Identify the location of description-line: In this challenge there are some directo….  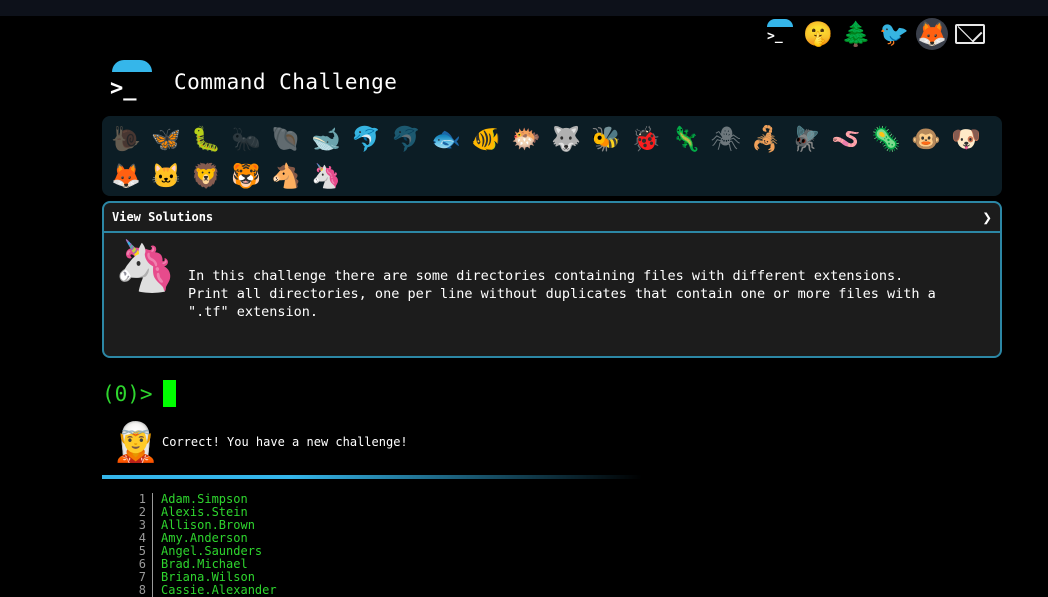
(546, 276).